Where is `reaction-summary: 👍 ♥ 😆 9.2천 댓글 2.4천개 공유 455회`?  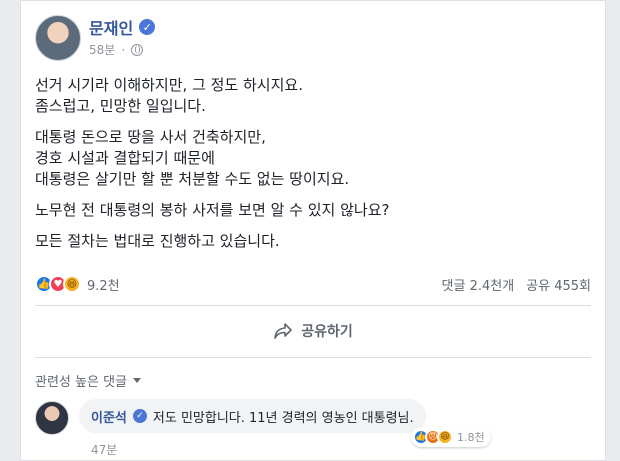
reaction-summary: 👍 ♥ 😆 9.2천 댓글 2.4천개 공유 455회 is located at coordinates (313, 284).